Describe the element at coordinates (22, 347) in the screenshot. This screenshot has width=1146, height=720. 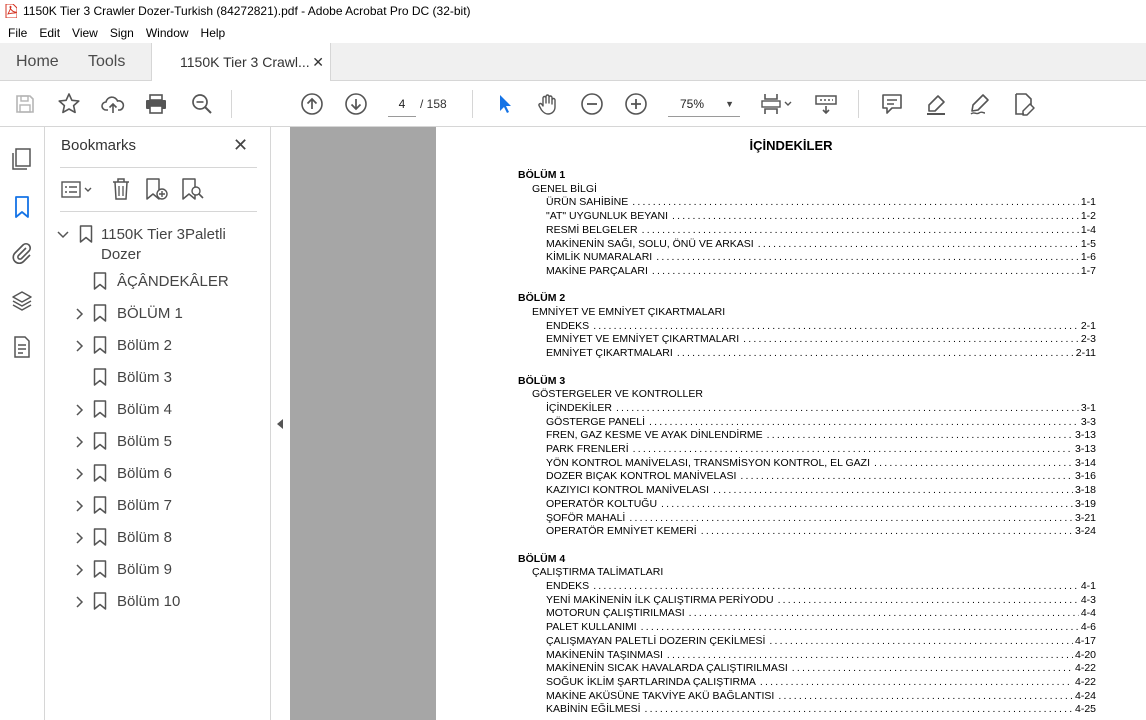
I see `document-properties-icon` at that location.